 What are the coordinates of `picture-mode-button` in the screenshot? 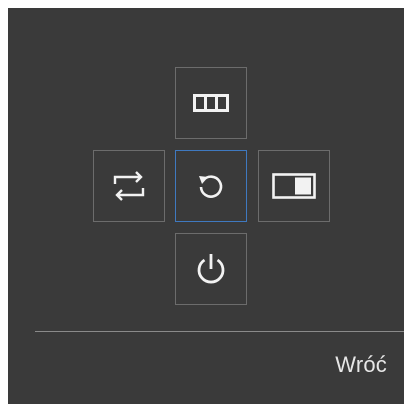 It's located at (211, 103).